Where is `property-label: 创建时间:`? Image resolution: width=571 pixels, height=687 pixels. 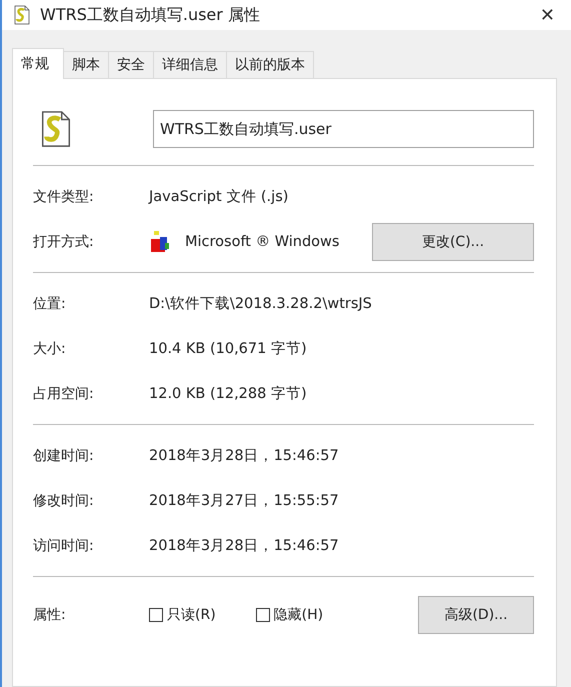 property-label: 创建时间: is located at coordinates (64, 455).